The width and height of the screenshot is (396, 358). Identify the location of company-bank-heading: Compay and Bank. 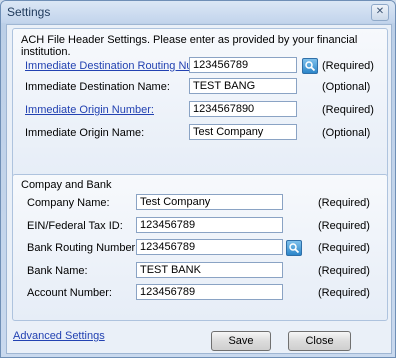
(66, 185).